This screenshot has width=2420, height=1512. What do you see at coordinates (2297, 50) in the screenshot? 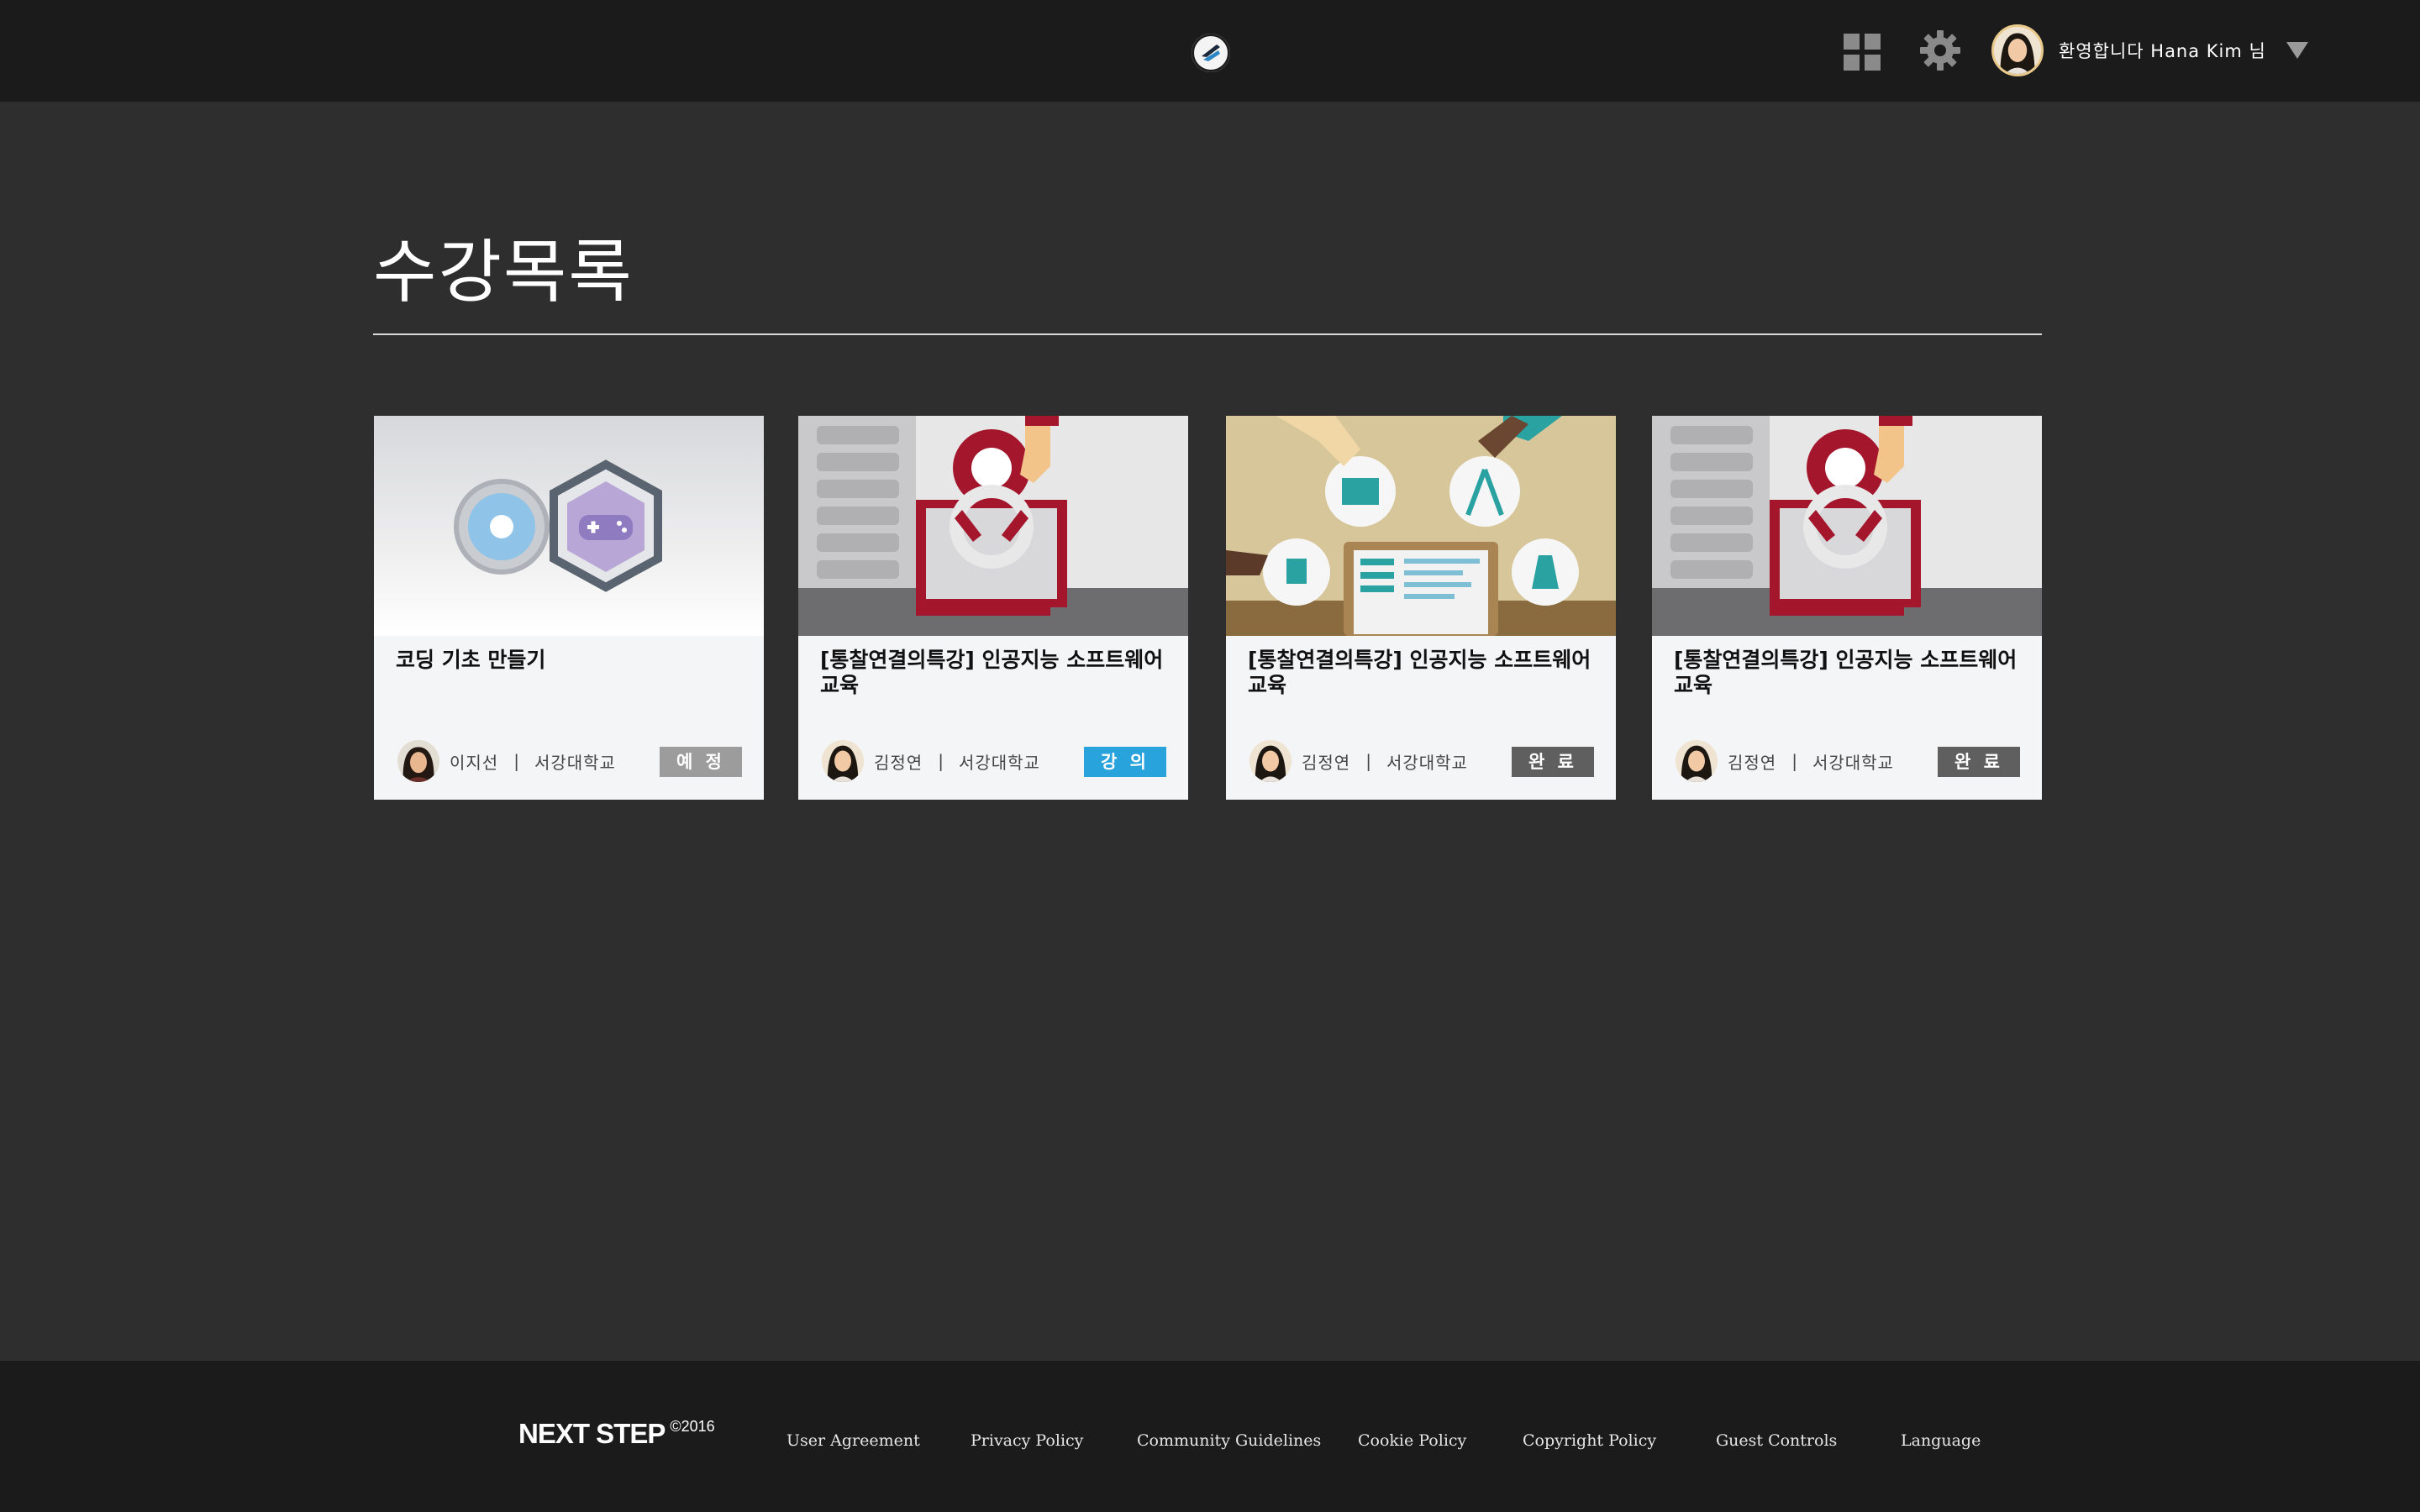
I see `dropdown-caret-icon` at bounding box center [2297, 50].